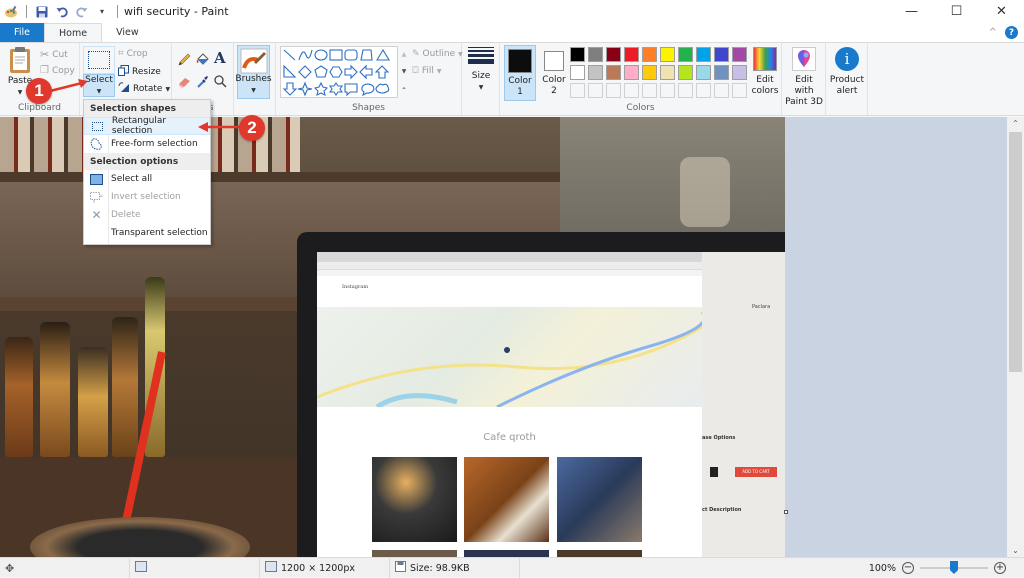  Describe the element at coordinates (144, 89) in the screenshot. I see `rotate-button: Rotate ▼` at that location.